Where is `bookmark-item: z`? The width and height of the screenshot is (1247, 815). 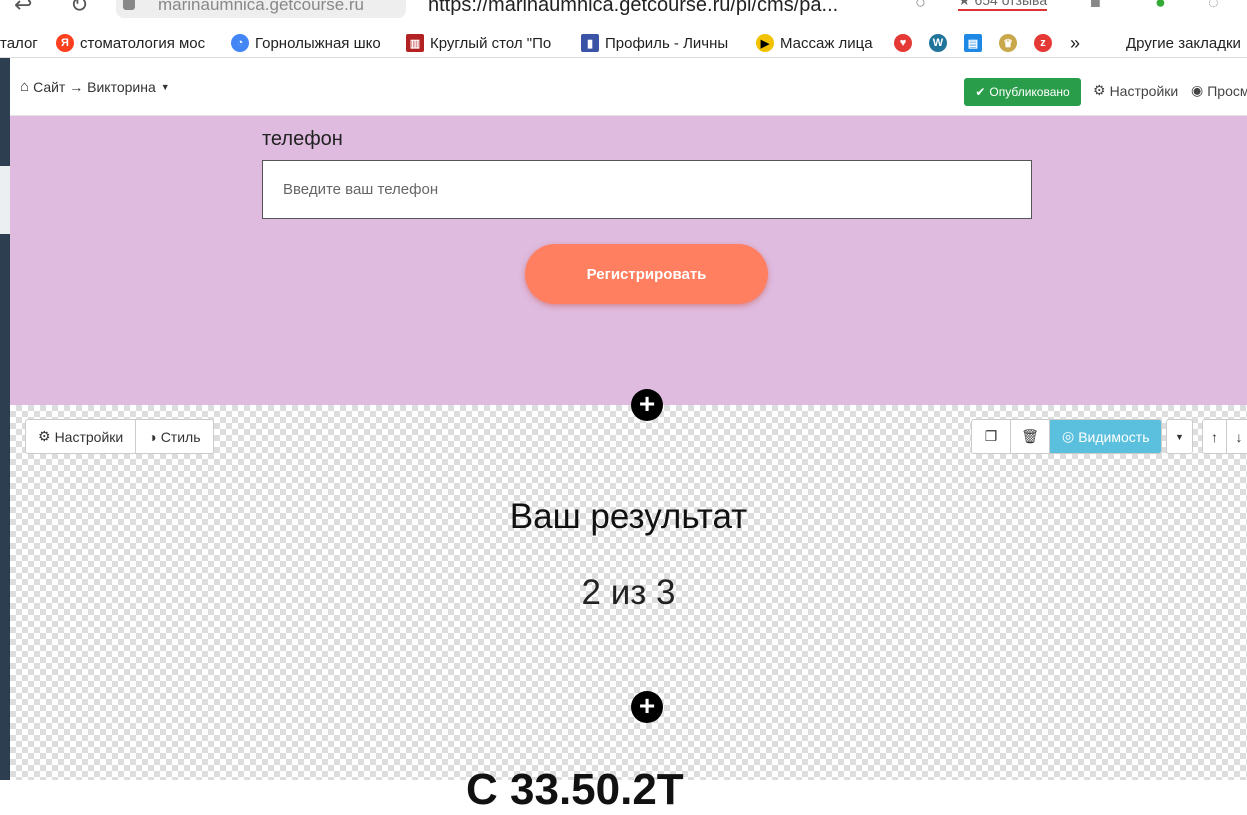
bookmark-item: z is located at coordinates (1046, 43).